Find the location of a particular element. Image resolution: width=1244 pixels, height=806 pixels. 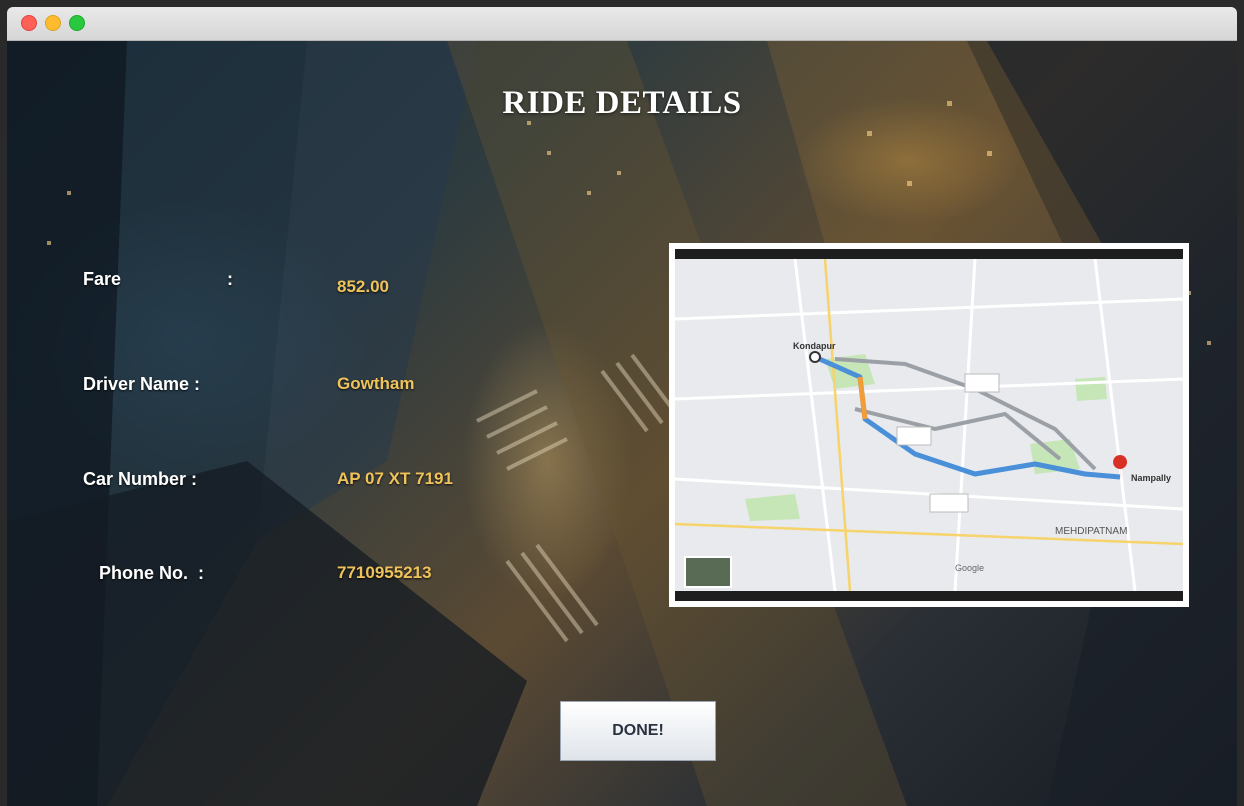

fare-colon: : is located at coordinates (230, 279).